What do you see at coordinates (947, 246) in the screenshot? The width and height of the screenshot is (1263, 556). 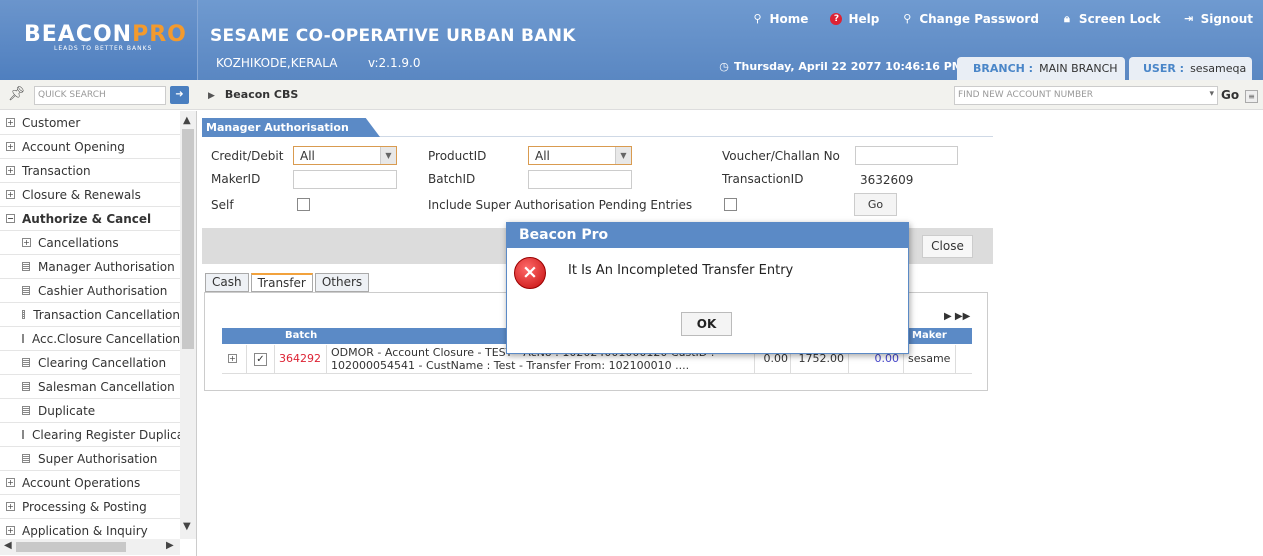 I see `close-button: Close` at bounding box center [947, 246].